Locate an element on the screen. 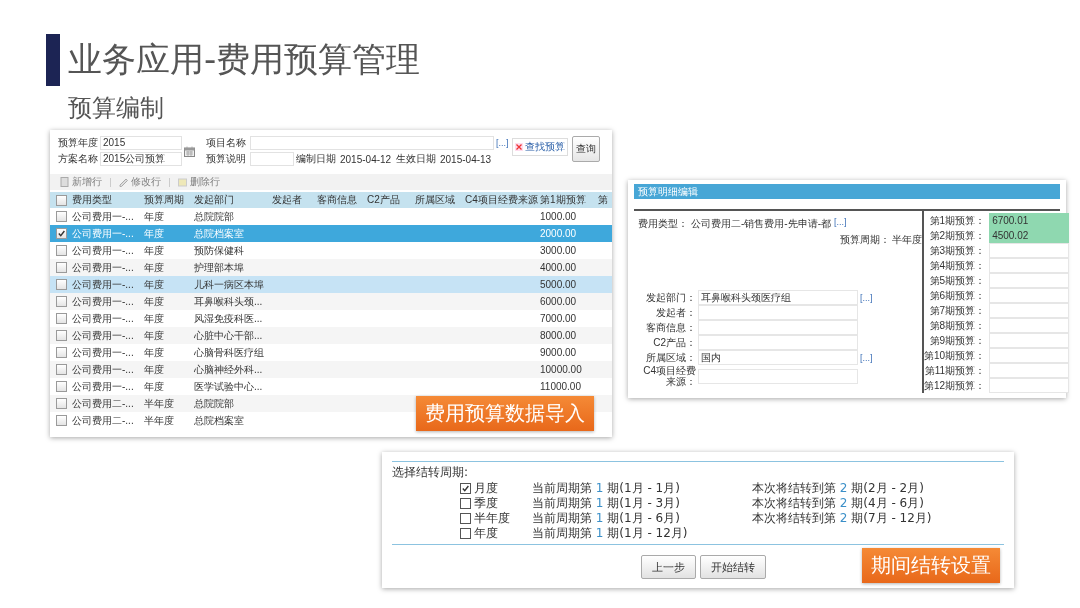 The image size is (1080, 608). panel-title-bar: 预算明细编辑 is located at coordinates (847, 191).